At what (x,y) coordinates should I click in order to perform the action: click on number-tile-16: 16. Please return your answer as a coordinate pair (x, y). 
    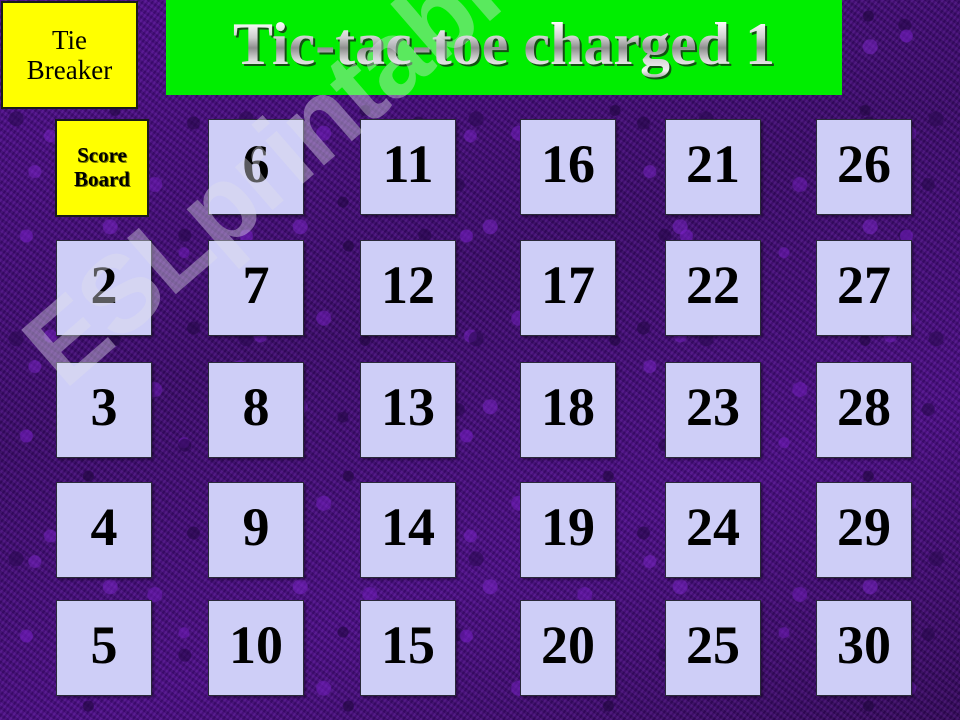
    Looking at the image, I should click on (568, 167).